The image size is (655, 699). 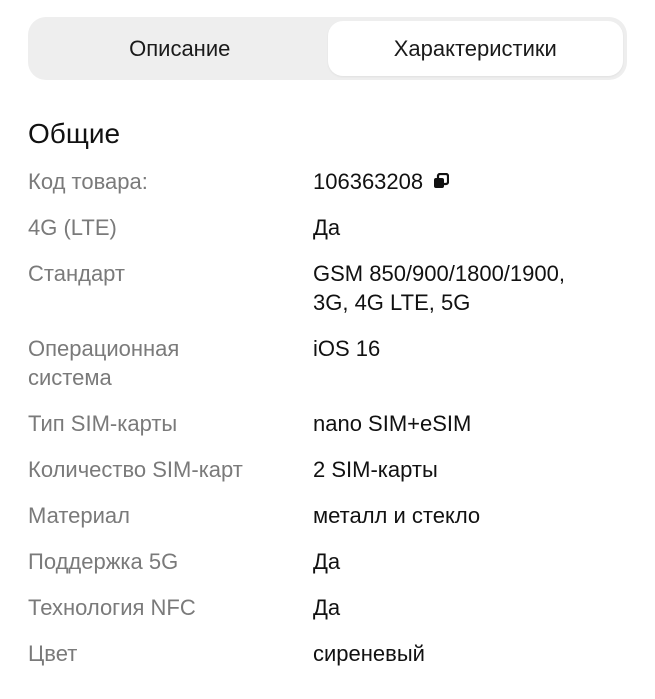 I want to click on spec-row-product-code: Код товара: 106363208, so click(x=328, y=181).